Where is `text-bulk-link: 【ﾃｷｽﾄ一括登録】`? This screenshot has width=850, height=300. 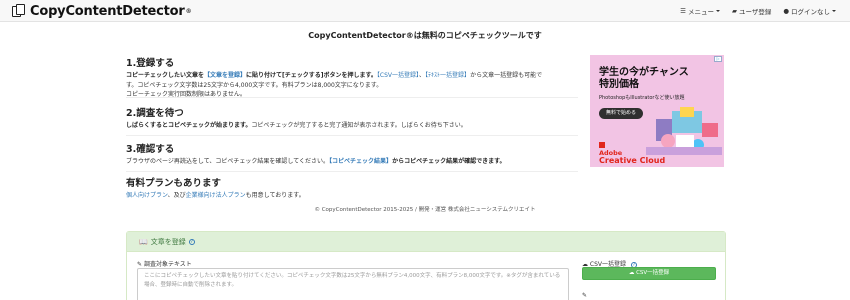
text-bulk-link: 【ﾃｷｽﾄ一括登録】 is located at coordinates (447, 75).